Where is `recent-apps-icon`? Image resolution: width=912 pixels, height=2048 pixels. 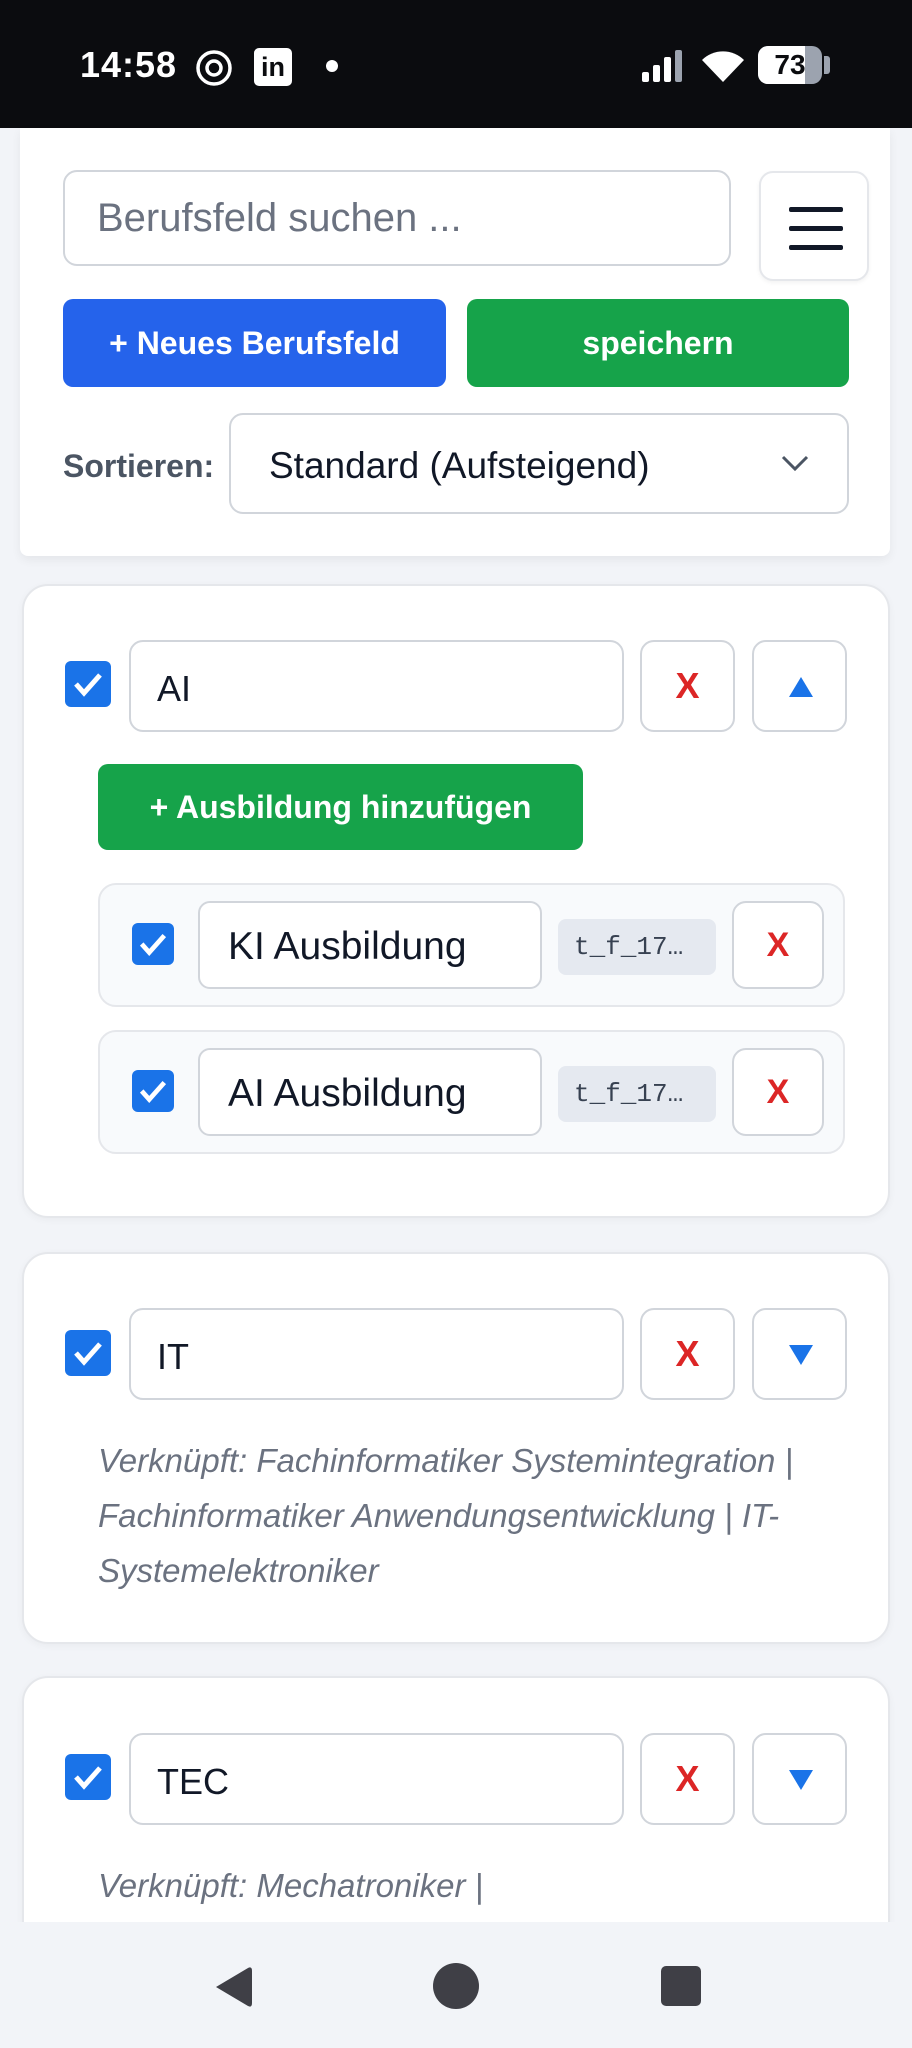 recent-apps-icon is located at coordinates (681, 1986).